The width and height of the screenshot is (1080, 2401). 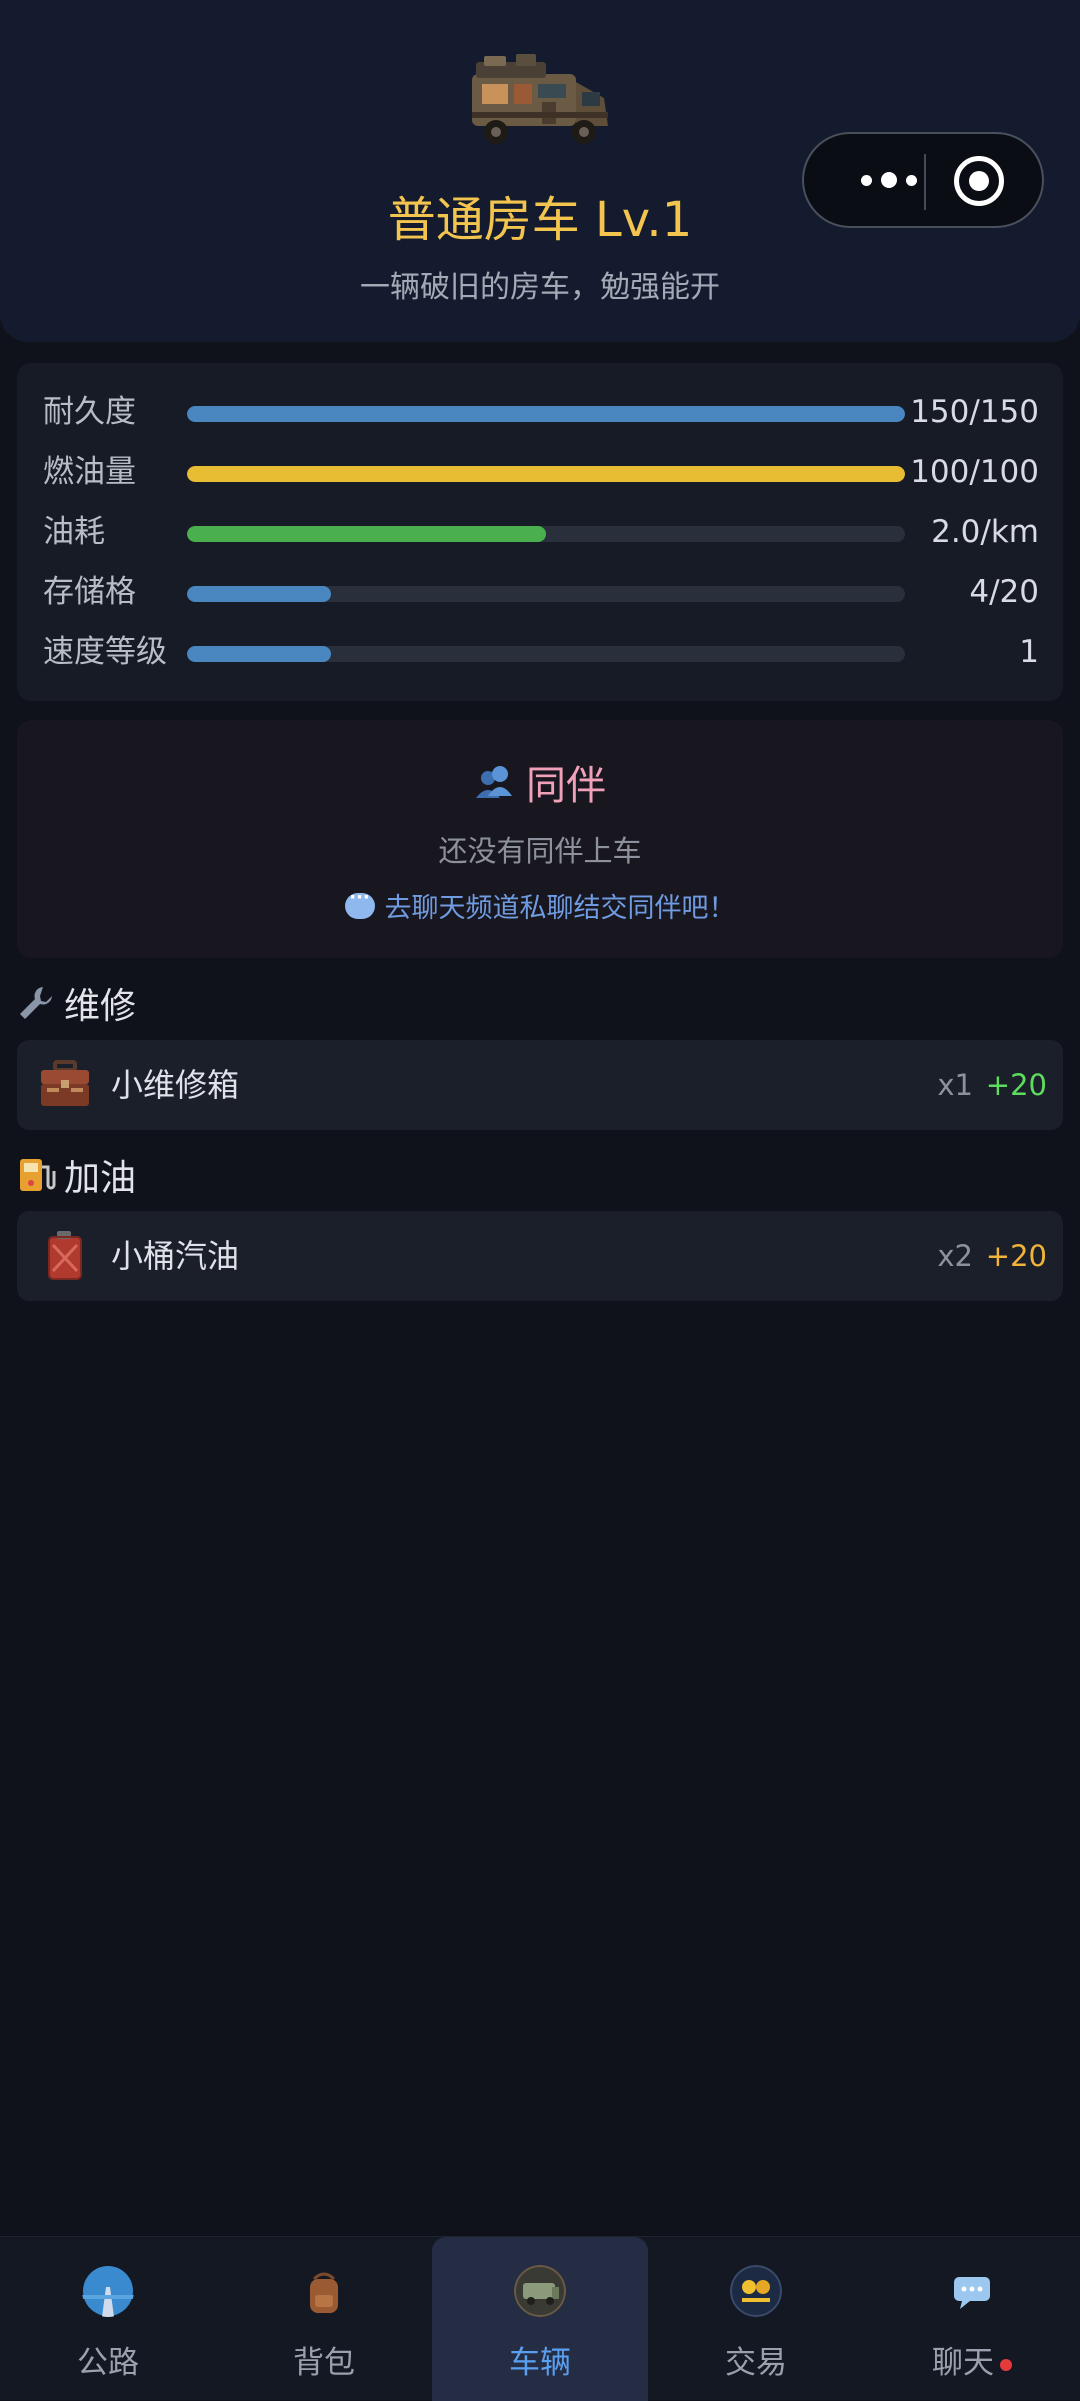 I want to click on companion-title: 同伴, so click(x=540, y=782).